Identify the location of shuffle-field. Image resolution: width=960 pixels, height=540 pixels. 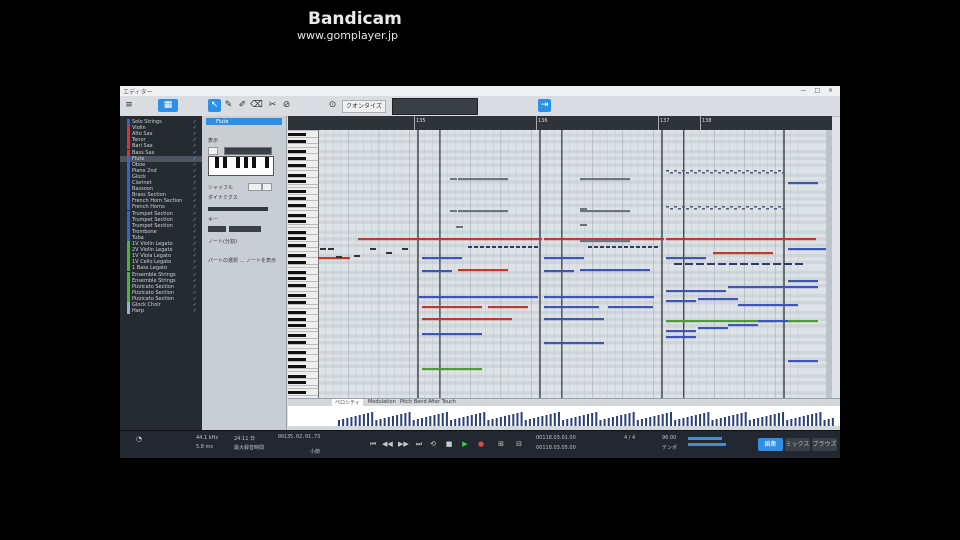
(255, 187).